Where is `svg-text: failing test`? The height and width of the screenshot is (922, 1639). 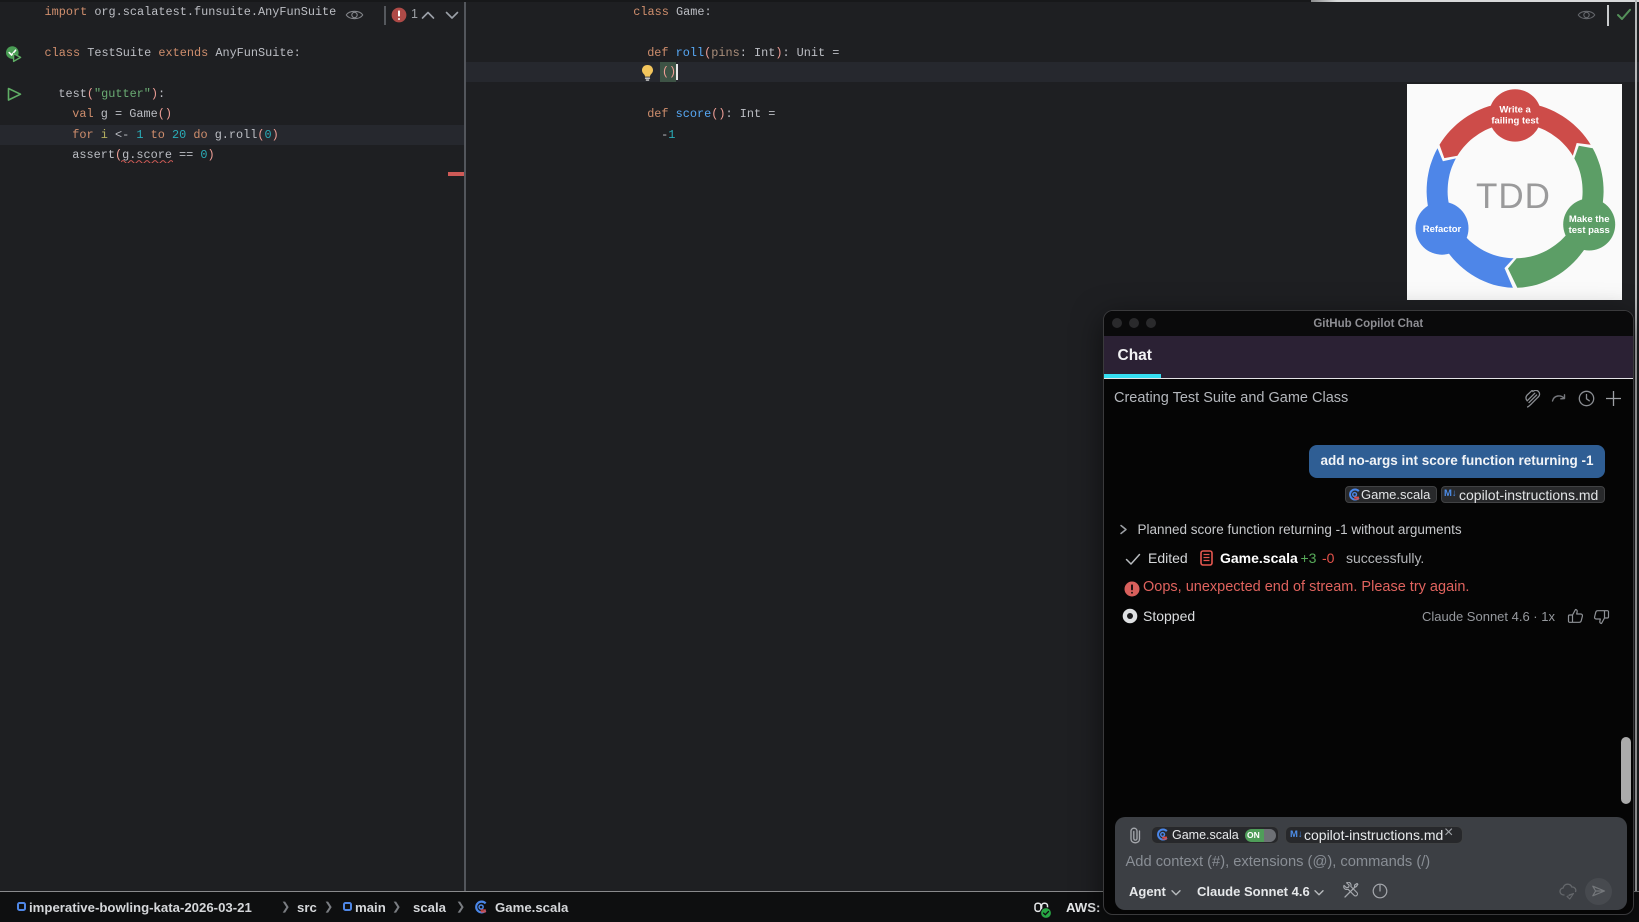 svg-text: failing test is located at coordinates (1515, 120).